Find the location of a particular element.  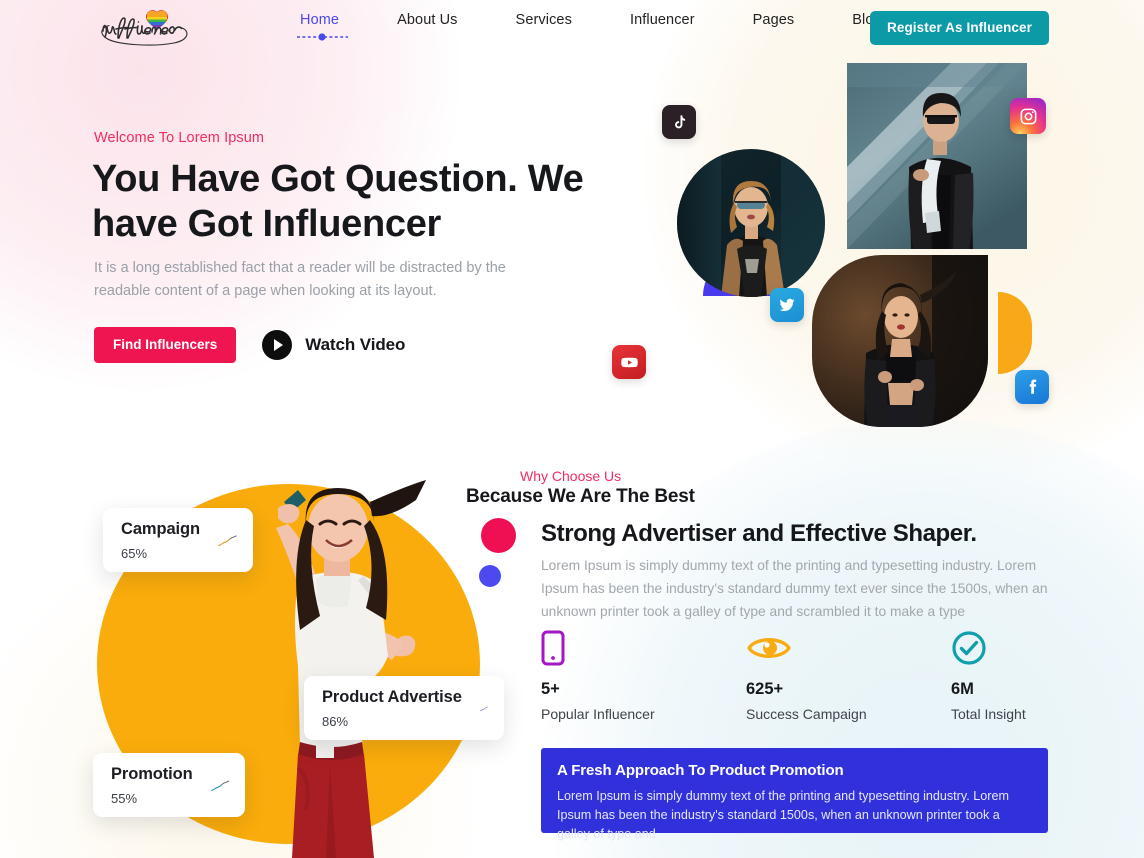

hero-actions: Find Influencers Watch Video is located at coordinates (249, 345).